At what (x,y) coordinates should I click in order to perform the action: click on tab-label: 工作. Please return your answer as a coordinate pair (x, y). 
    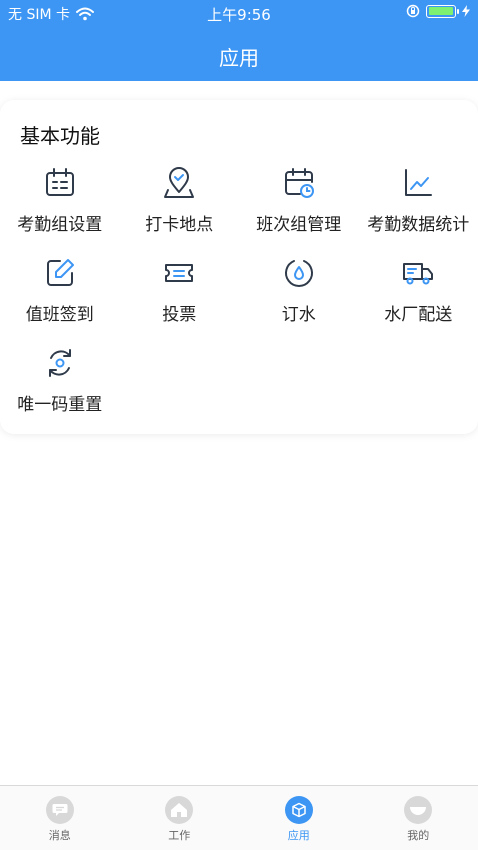
    Looking at the image, I should click on (179, 835).